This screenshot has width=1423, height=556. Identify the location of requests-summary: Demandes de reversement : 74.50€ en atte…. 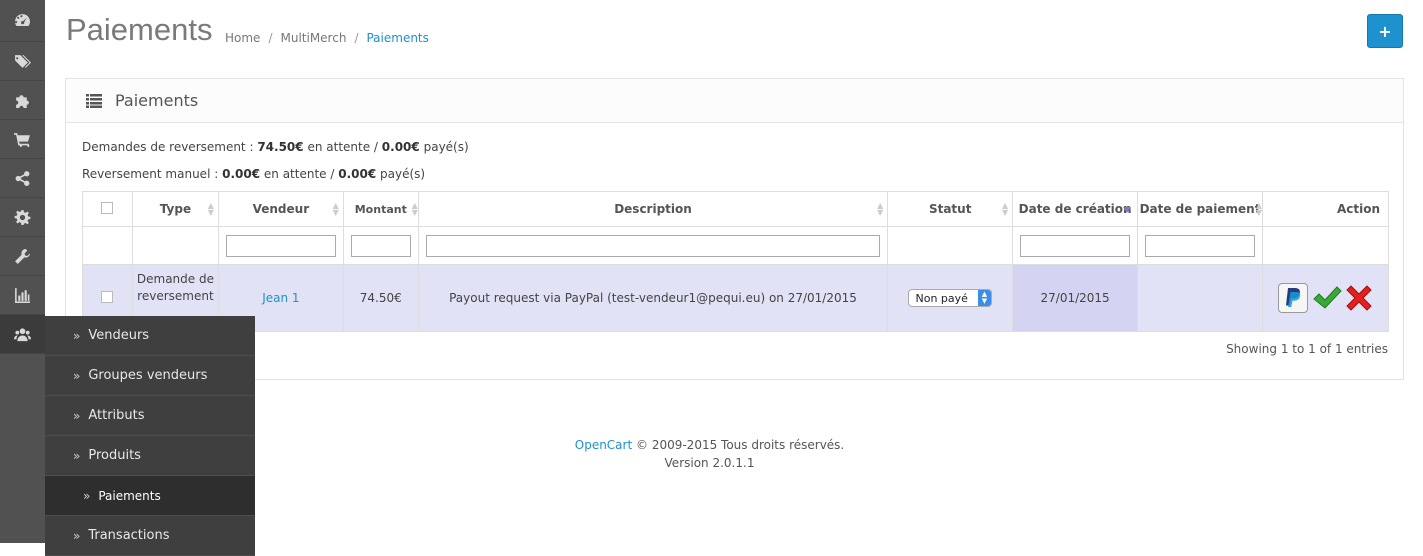
(275, 147).